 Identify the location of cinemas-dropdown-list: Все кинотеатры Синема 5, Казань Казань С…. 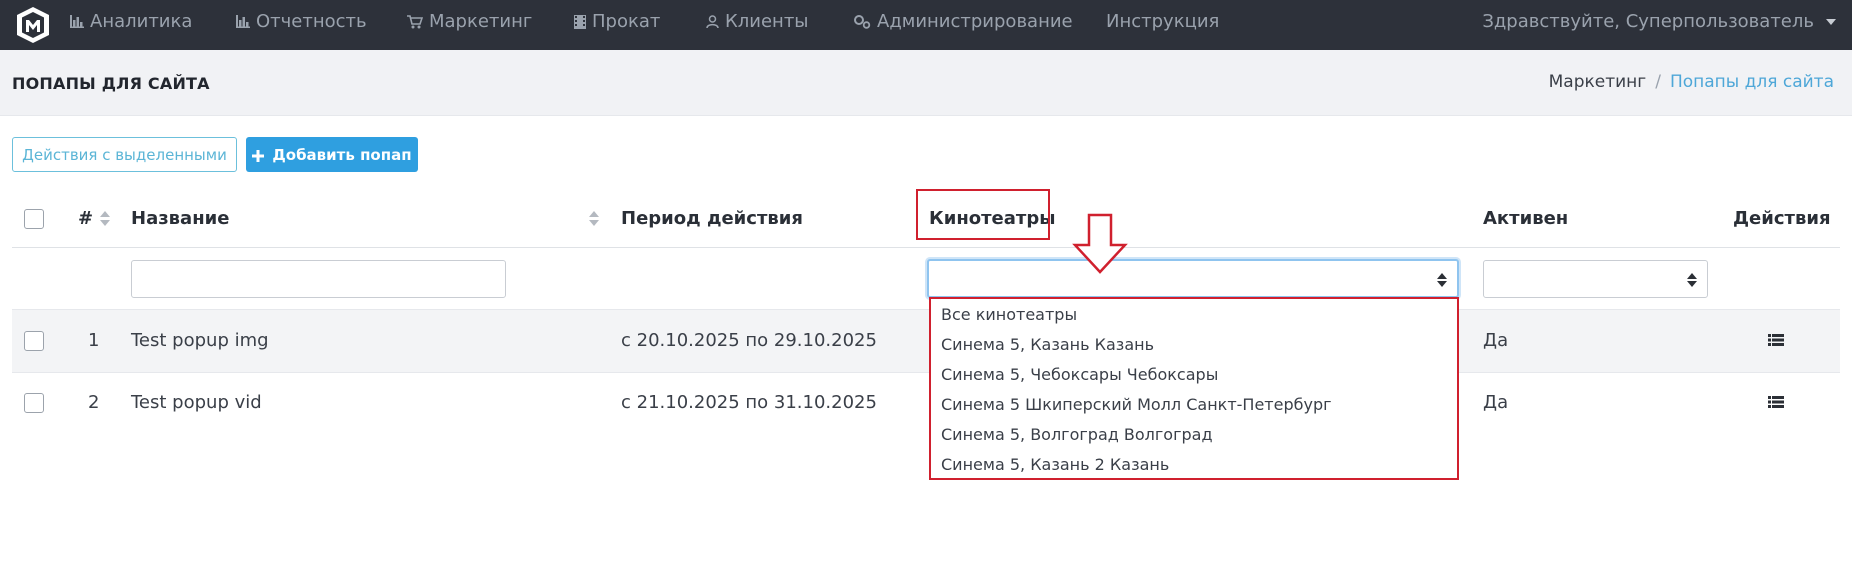
(1194, 388).